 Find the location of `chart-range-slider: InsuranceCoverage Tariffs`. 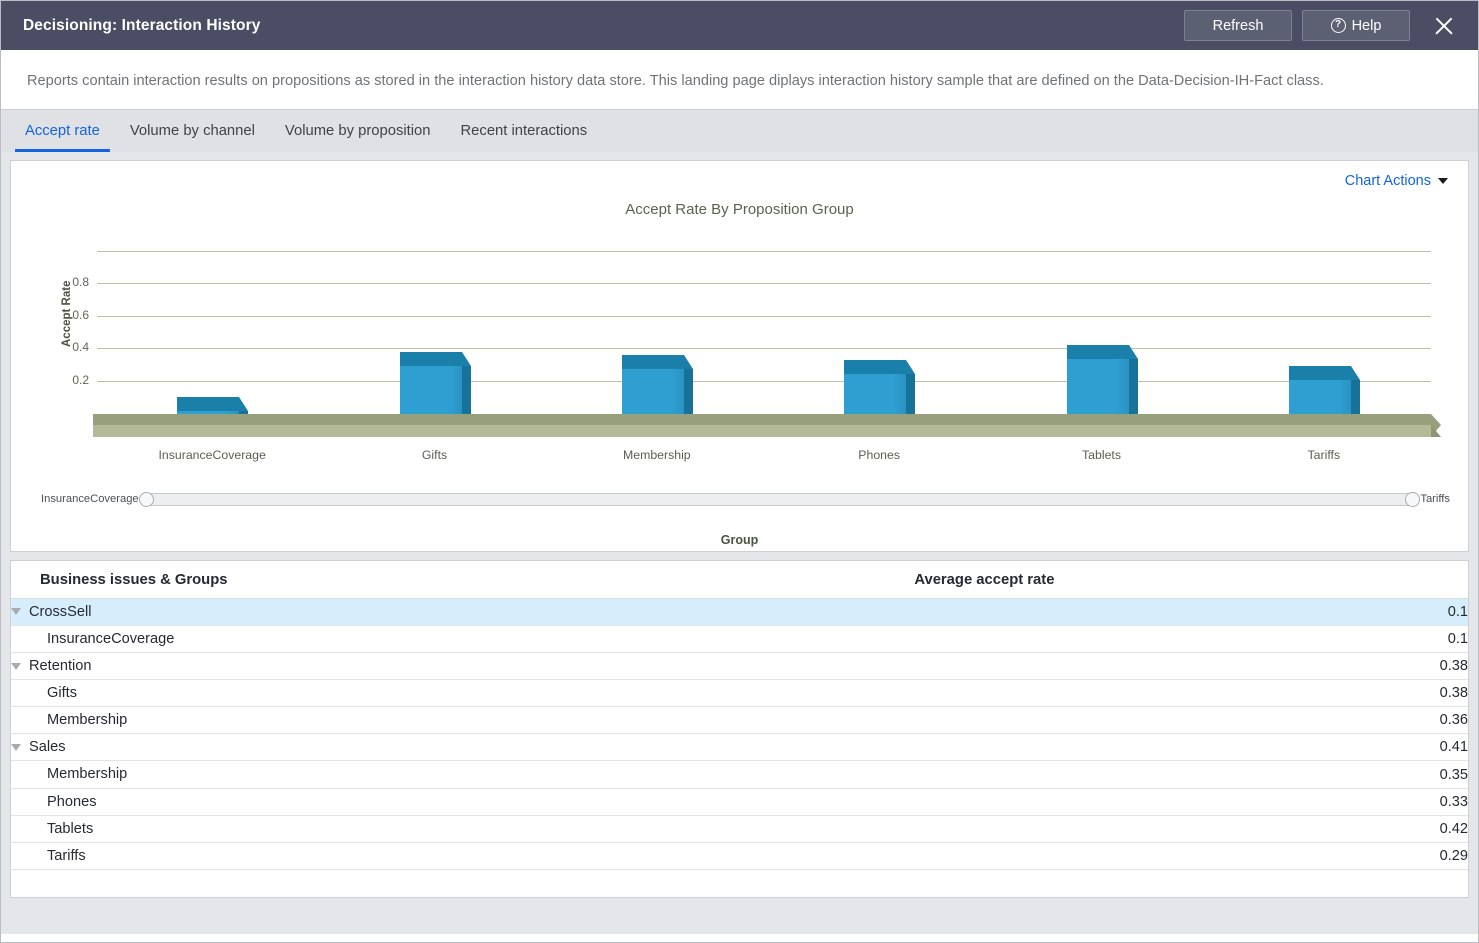

chart-range-slider: InsuranceCoverage Tariffs is located at coordinates (739, 499).